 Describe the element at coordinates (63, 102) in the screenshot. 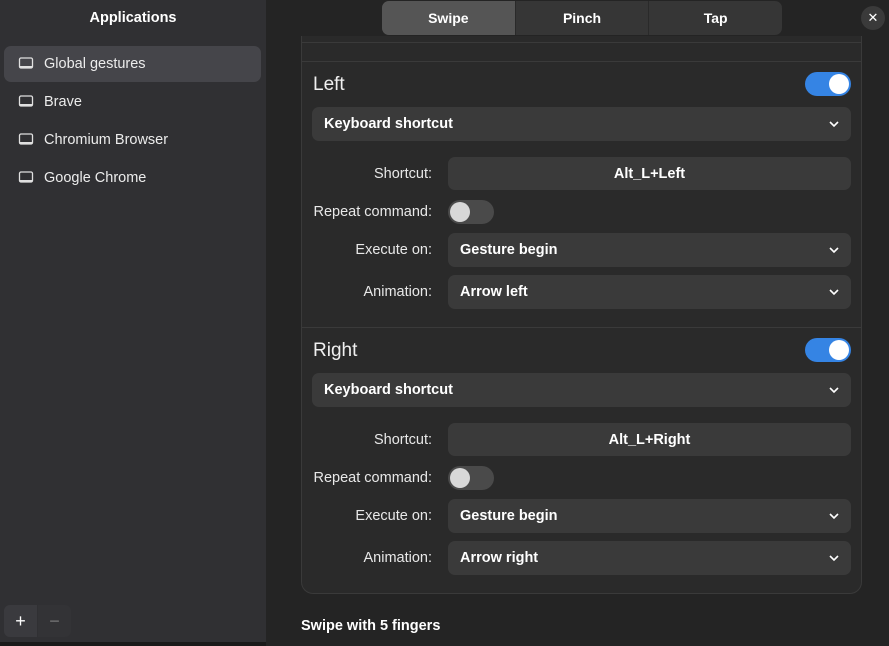

I see `app-item-label: Brave` at that location.